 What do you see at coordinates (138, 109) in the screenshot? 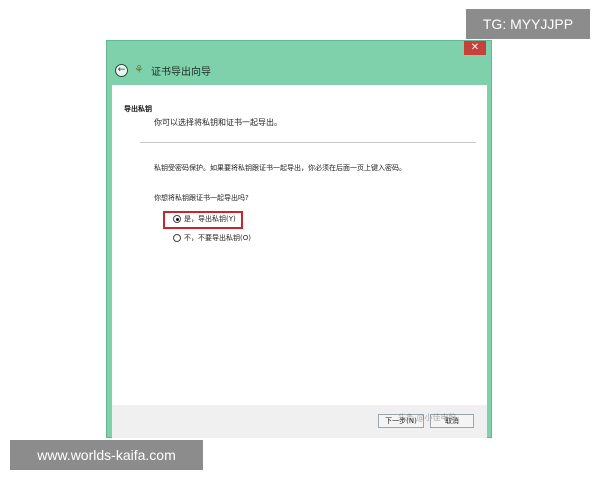
I see `section-title: 导出私钥` at bounding box center [138, 109].